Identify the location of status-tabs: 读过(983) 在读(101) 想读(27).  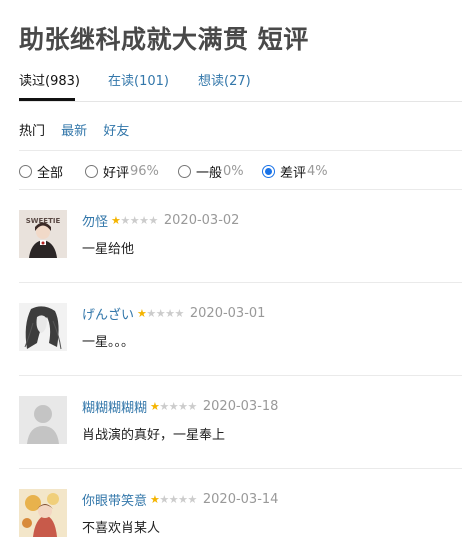
(240, 86).